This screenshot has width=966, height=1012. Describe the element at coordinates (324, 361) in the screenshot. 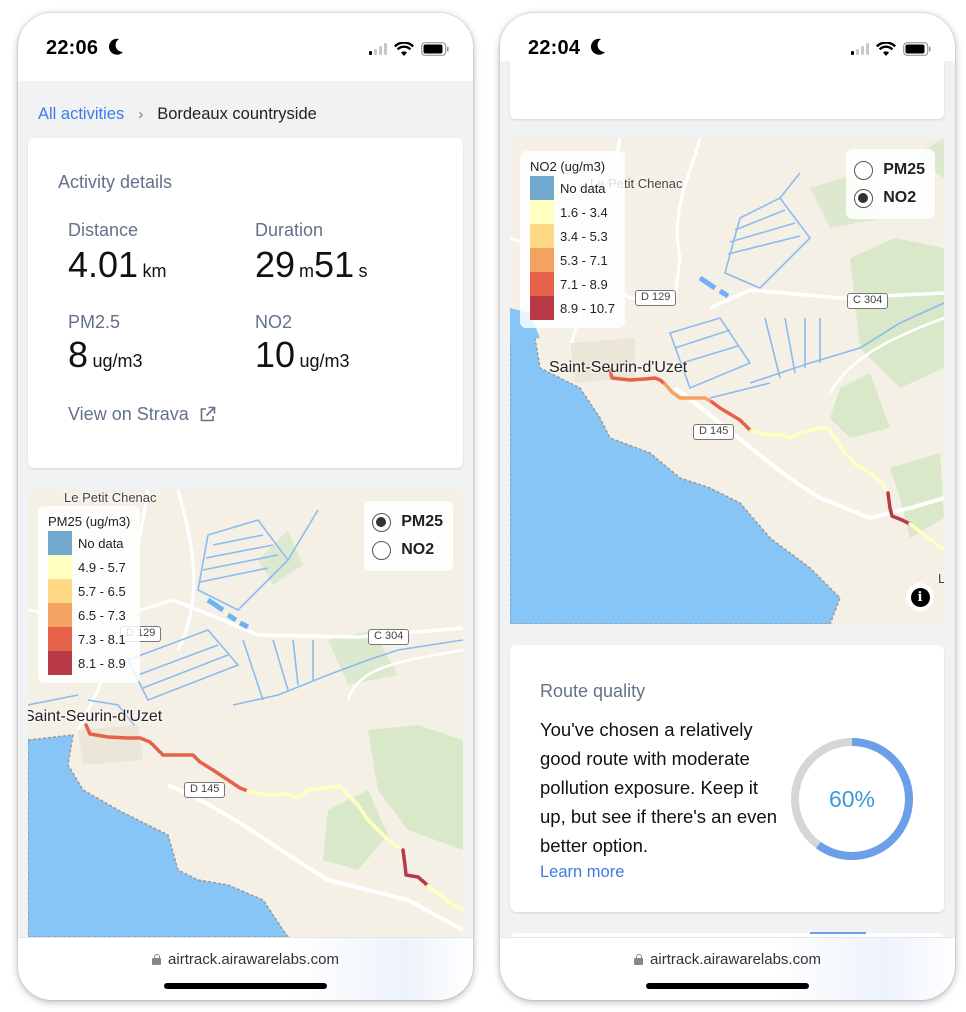

I see `no2-unit: ug/m3` at that location.